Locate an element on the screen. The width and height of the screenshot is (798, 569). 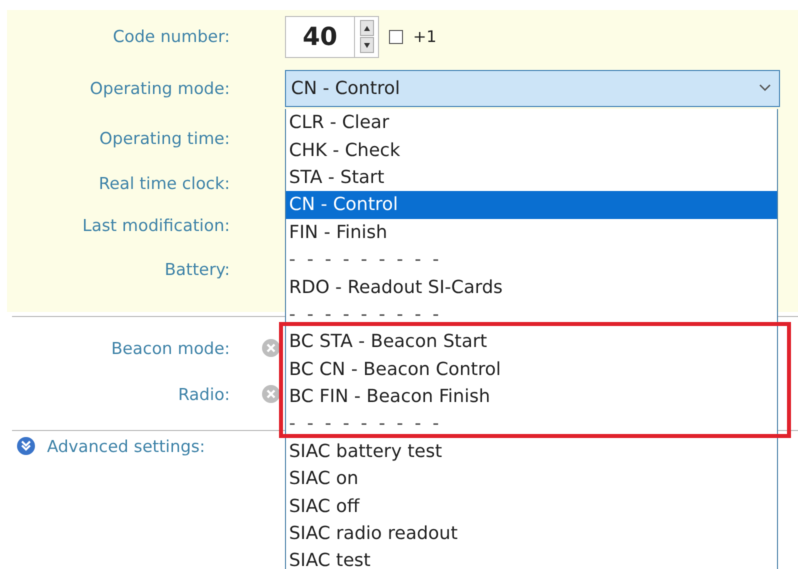
dropdown-option: STA - Start is located at coordinates (531, 178).